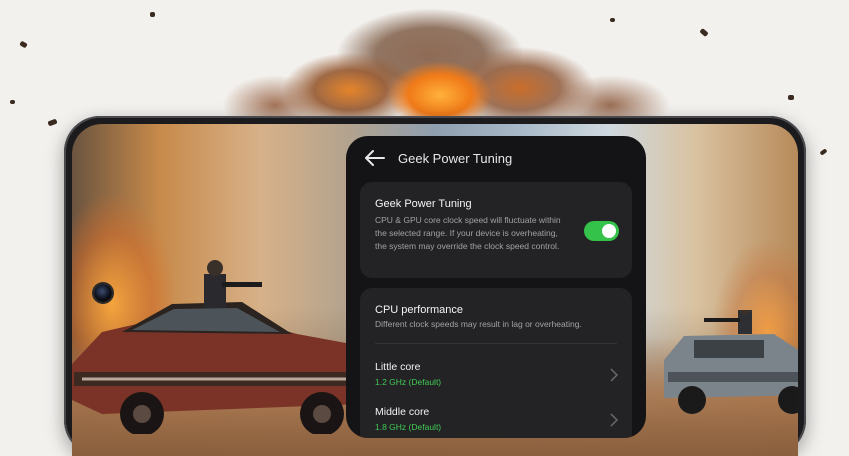  I want to click on middle-core-row: Middle core 1.8 GHz (Default), so click(496, 422).